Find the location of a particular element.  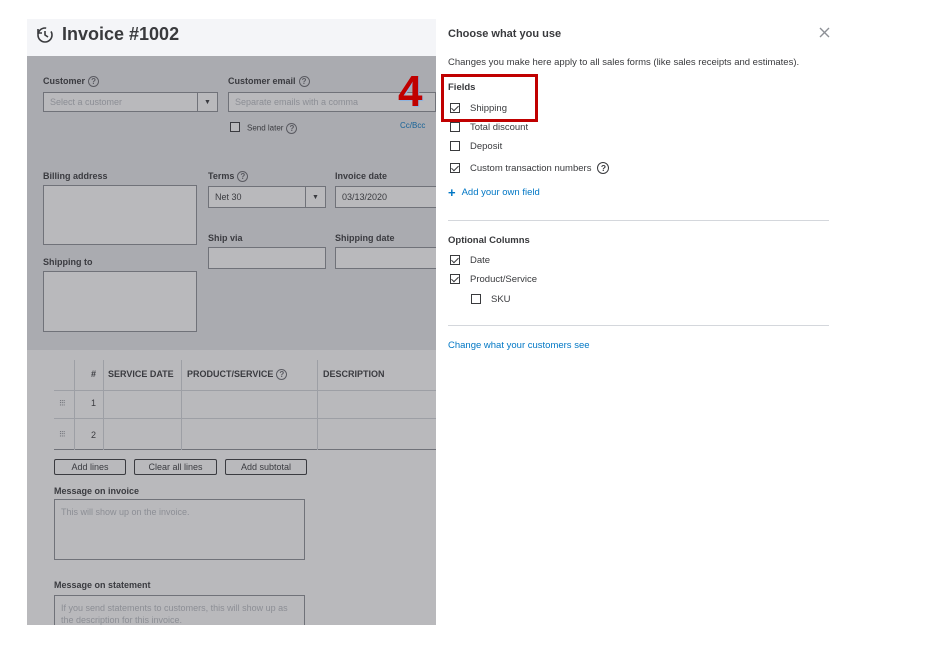

invoice-header: Invoice #1002 is located at coordinates (231, 37).